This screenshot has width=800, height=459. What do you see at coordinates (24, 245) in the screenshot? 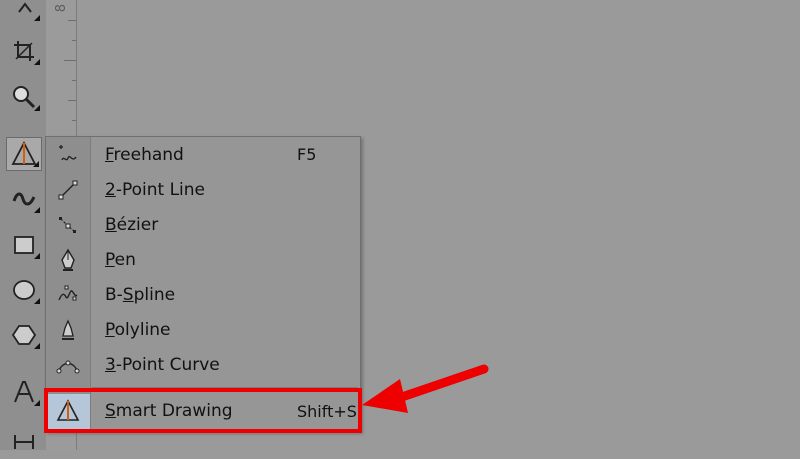
I see `rectangle-tool-icon` at bounding box center [24, 245].